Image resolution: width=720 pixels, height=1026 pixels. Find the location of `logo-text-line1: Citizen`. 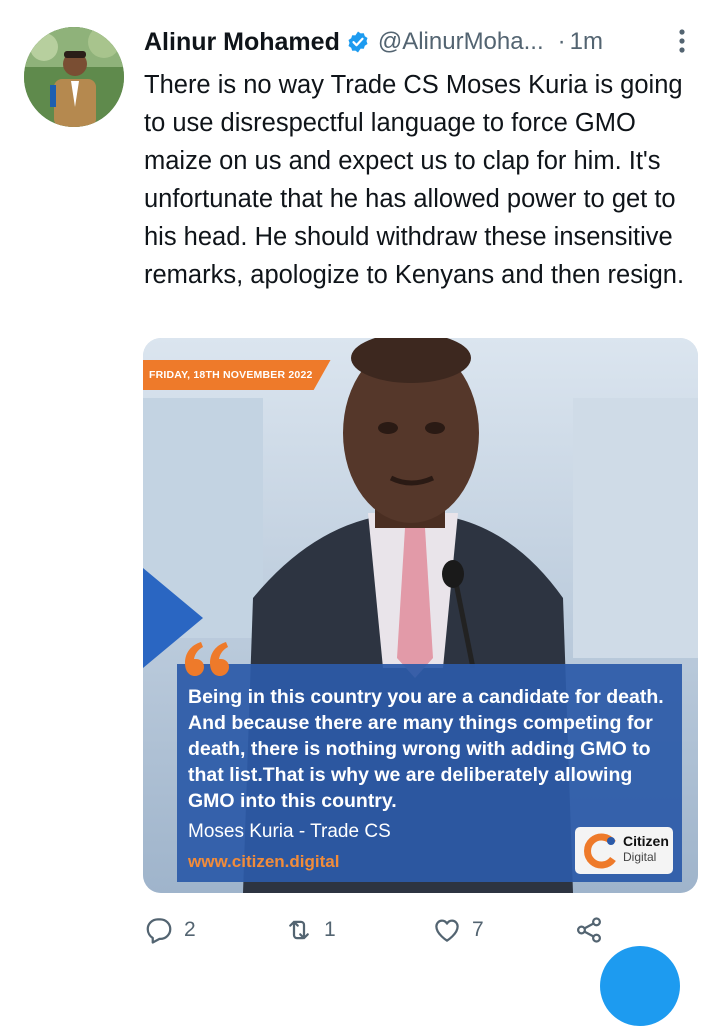

logo-text-line1: Citizen is located at coordinates (646, 841).